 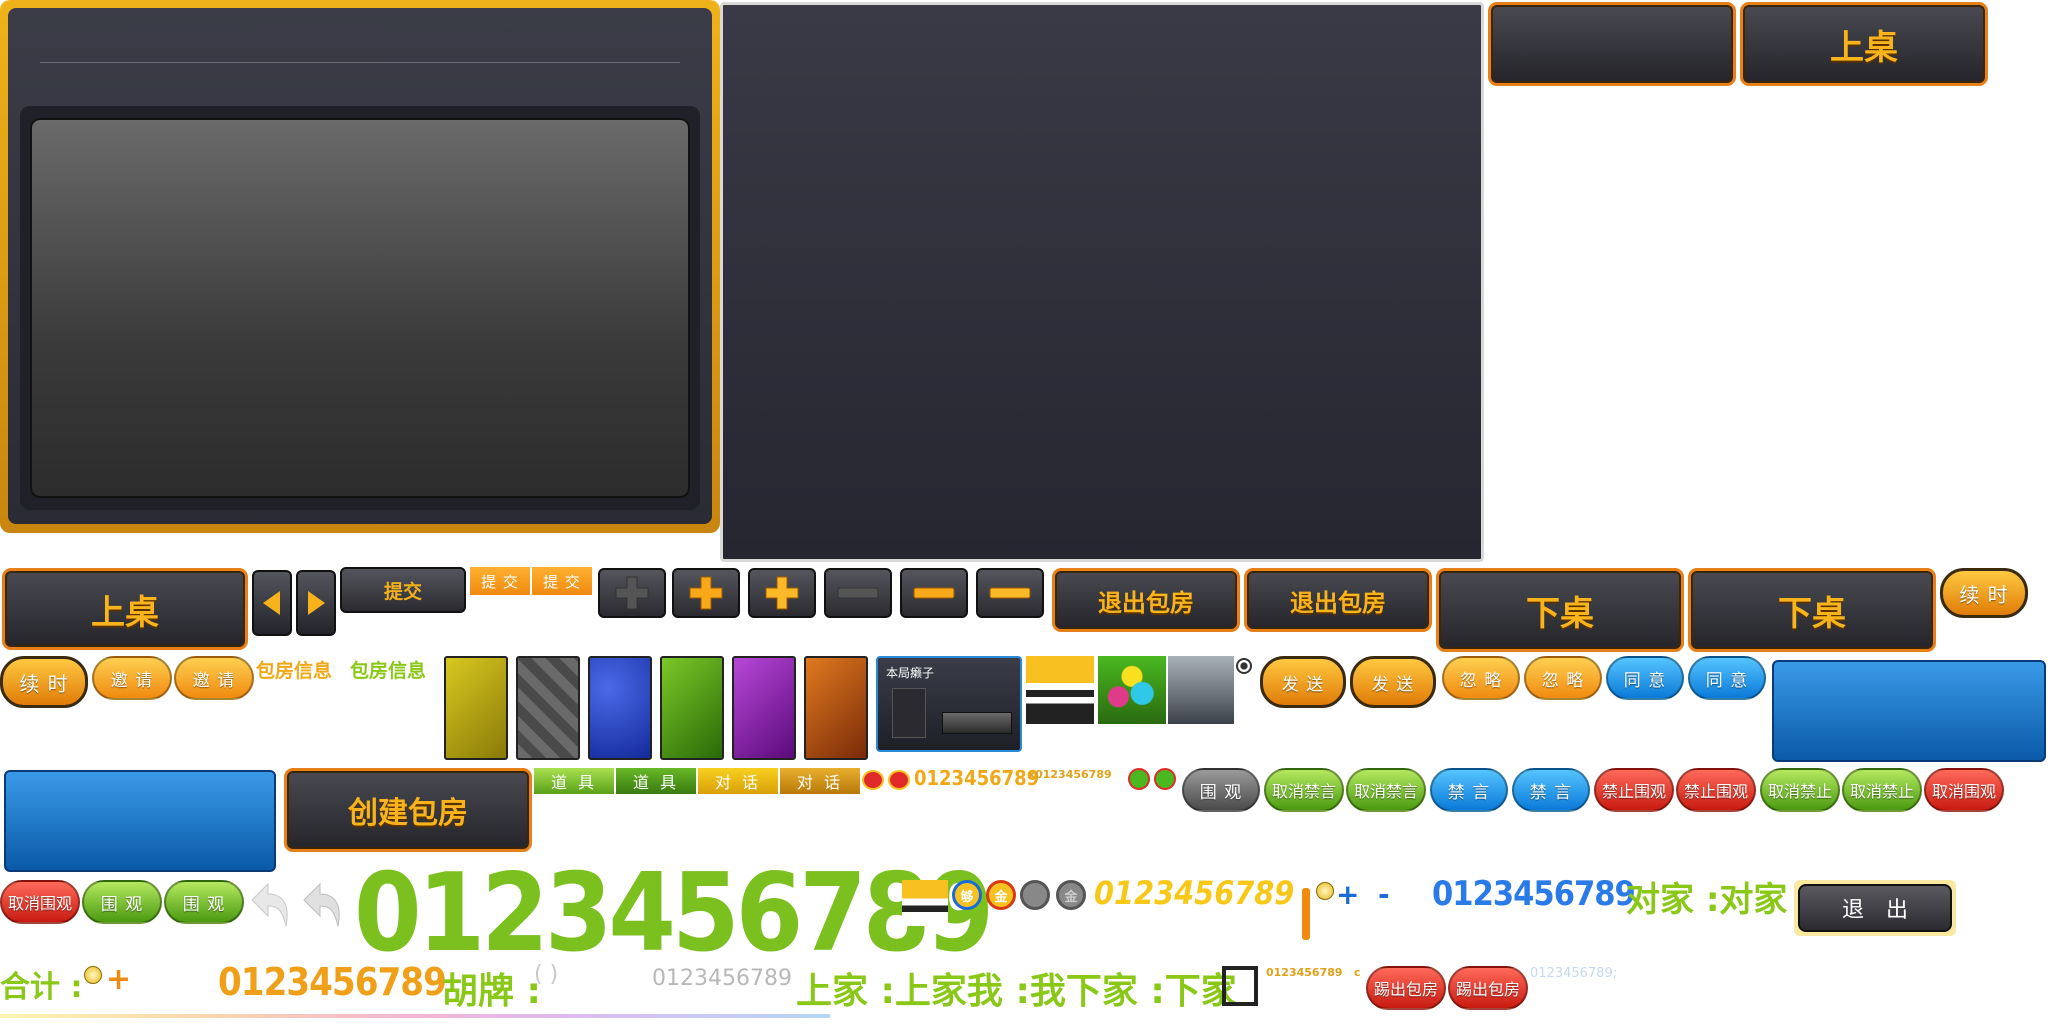 I want to click on eggs-avatar, so click(x=1132, y=690).